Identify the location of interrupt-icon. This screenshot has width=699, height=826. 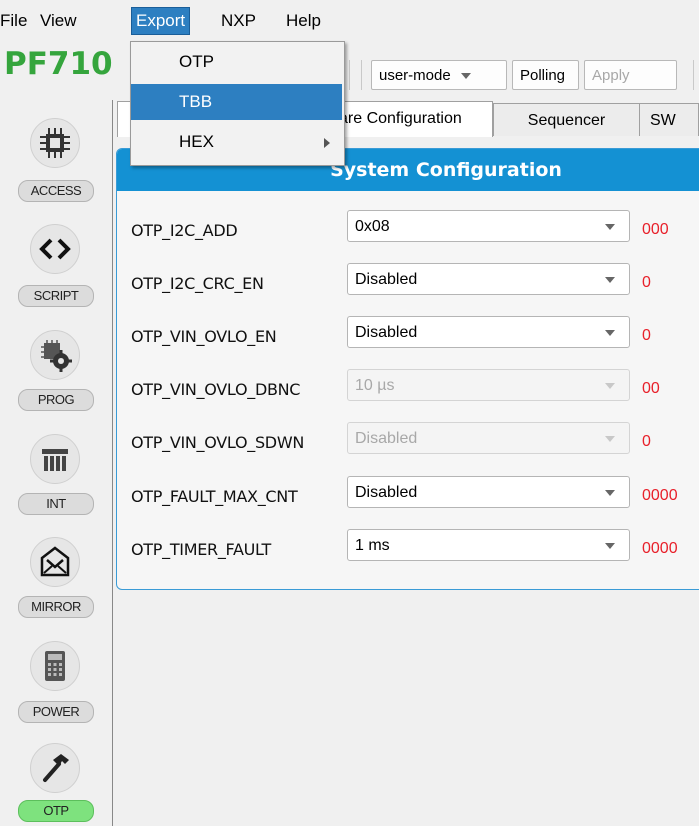
(55, 459).